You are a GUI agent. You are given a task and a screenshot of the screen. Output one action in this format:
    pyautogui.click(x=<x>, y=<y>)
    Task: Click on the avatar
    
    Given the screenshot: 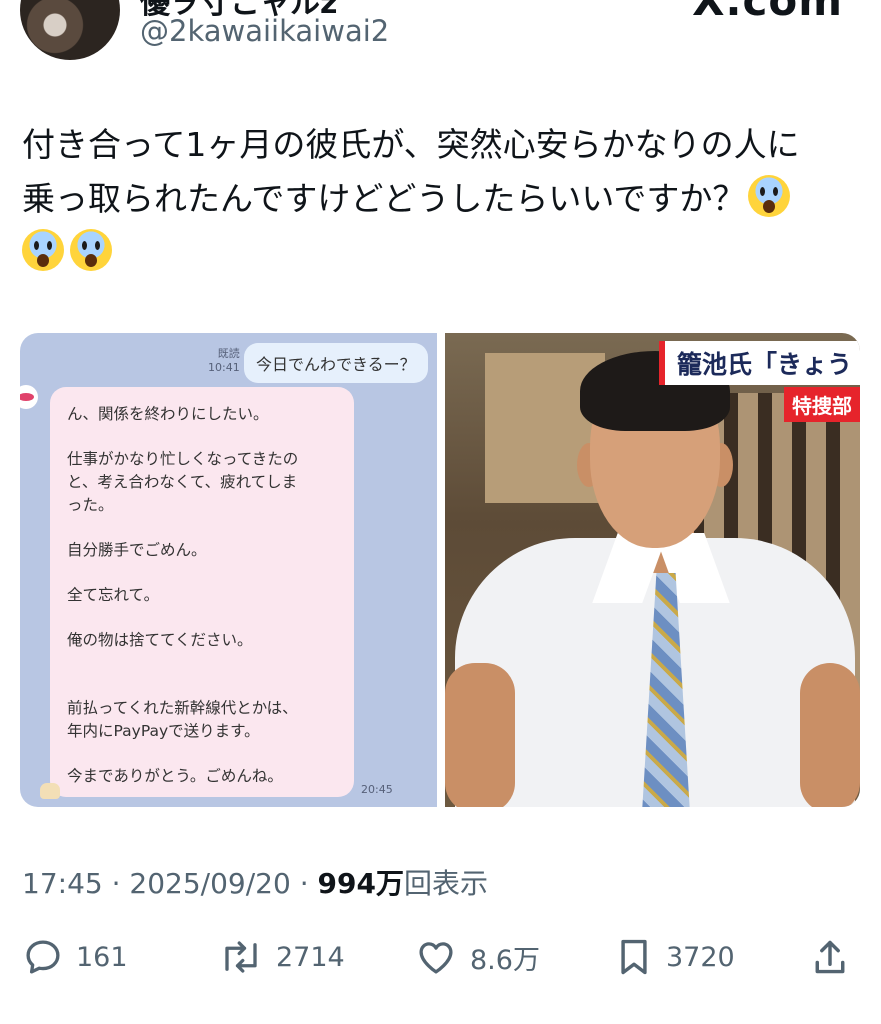 What is the action you would take?
    pyautogui.click(x=70, y=30)
    